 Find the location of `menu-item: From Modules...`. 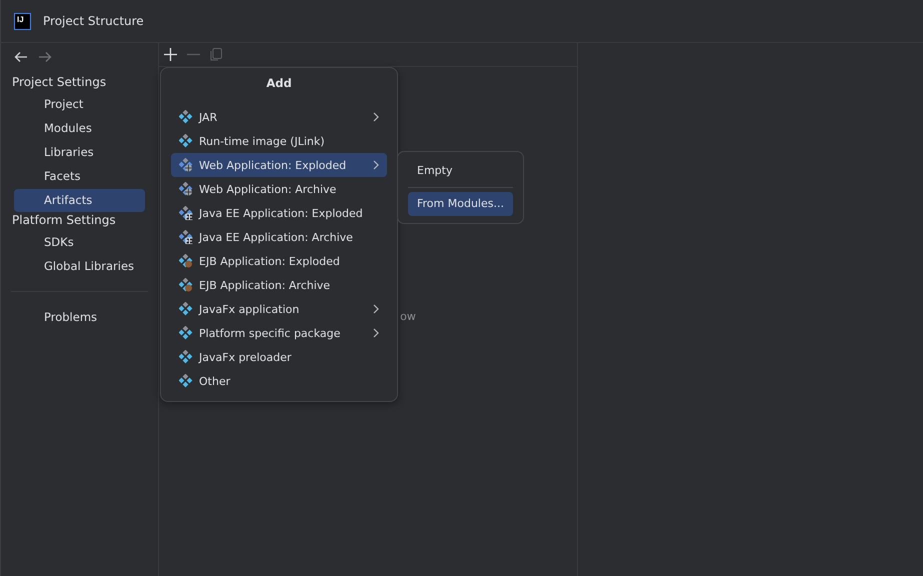

menu-item: From Modules... is located at coordinates (460, 204).